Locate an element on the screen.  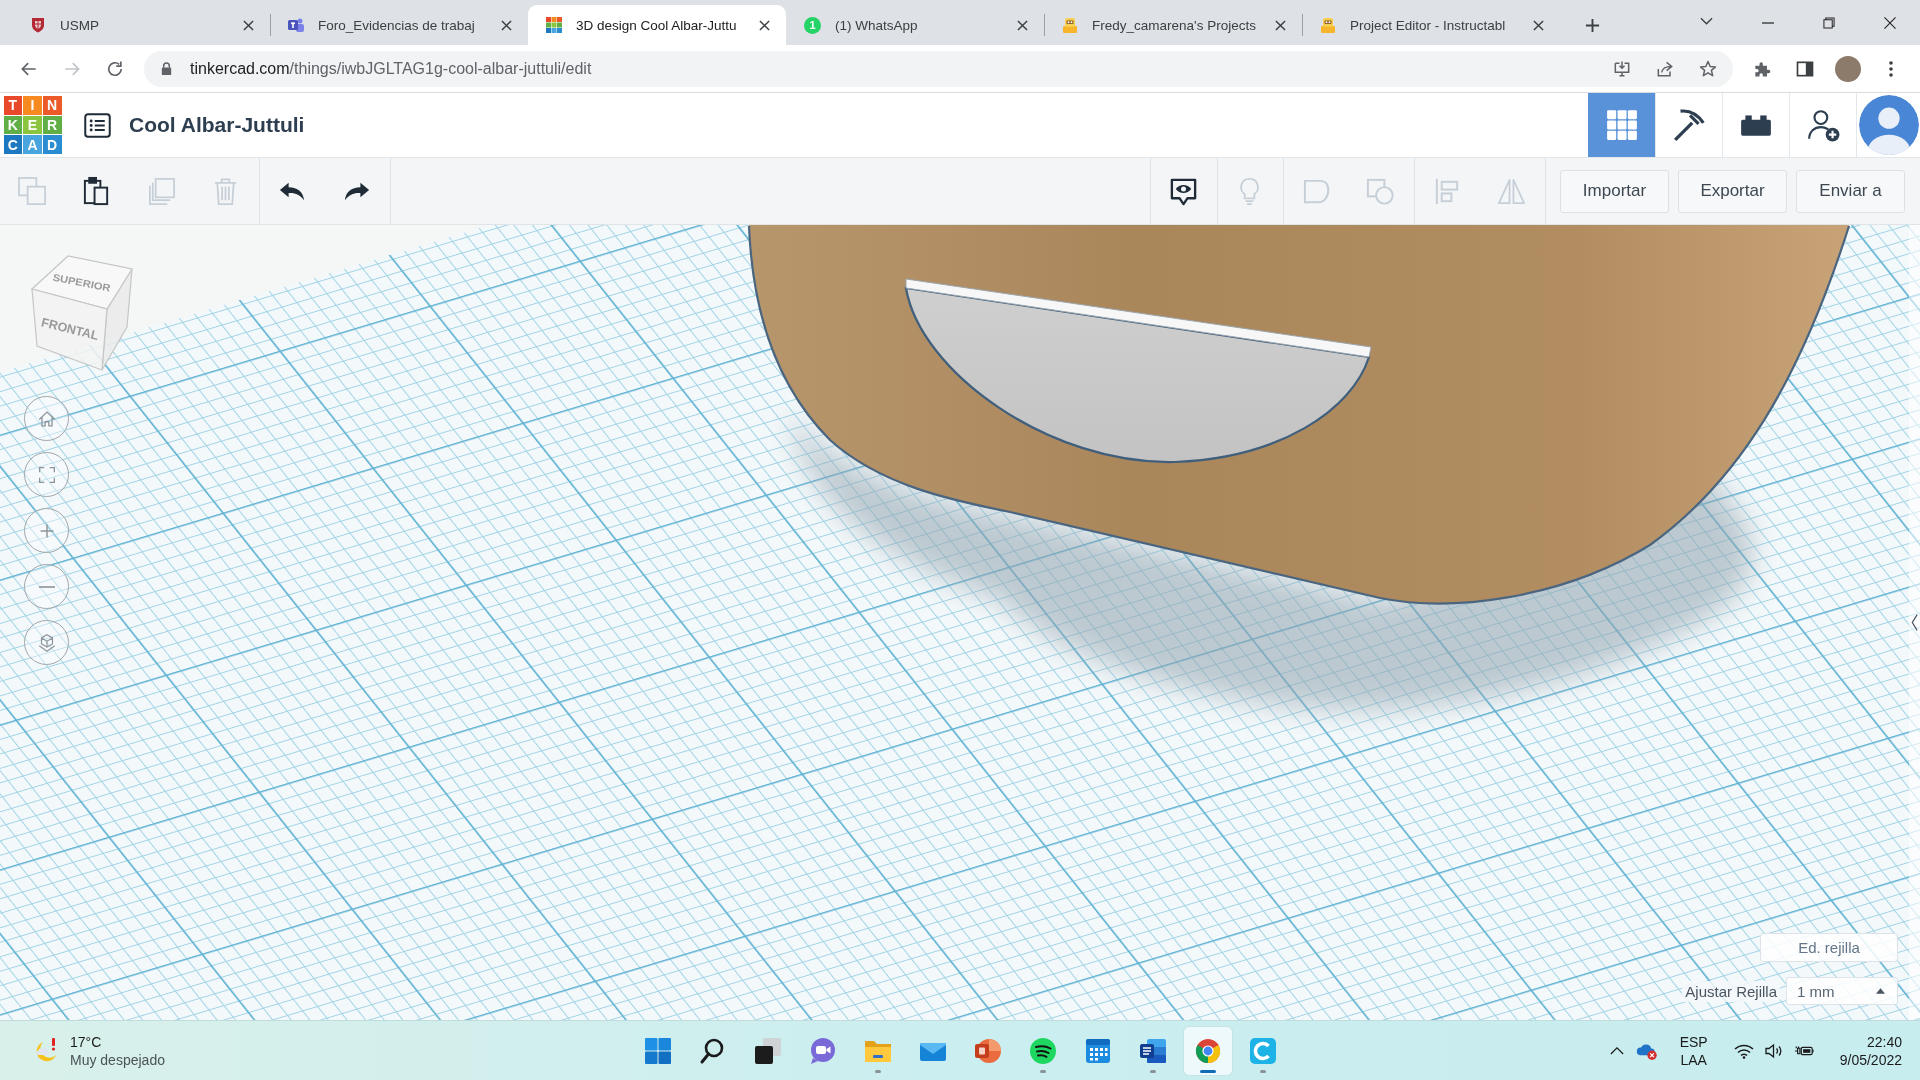
arc-tile-icon is located at coordinates (1262, 1050).